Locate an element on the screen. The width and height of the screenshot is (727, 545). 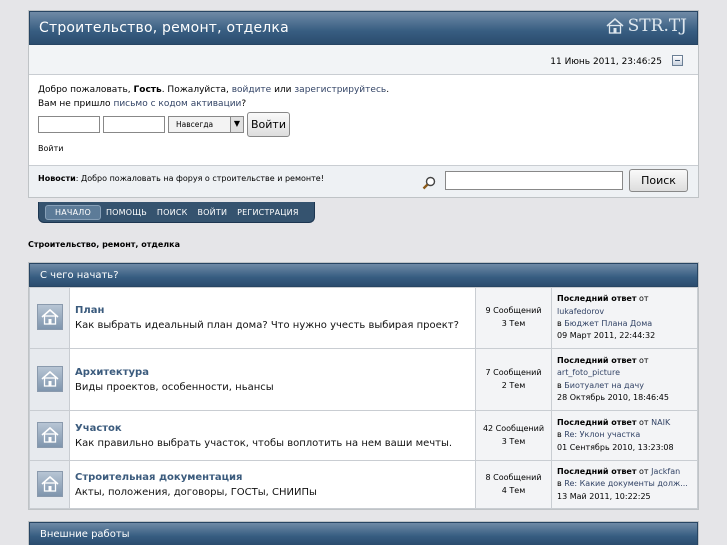
site-title: Строительство, ремонт, отделка is located at coordinates (164, 28).